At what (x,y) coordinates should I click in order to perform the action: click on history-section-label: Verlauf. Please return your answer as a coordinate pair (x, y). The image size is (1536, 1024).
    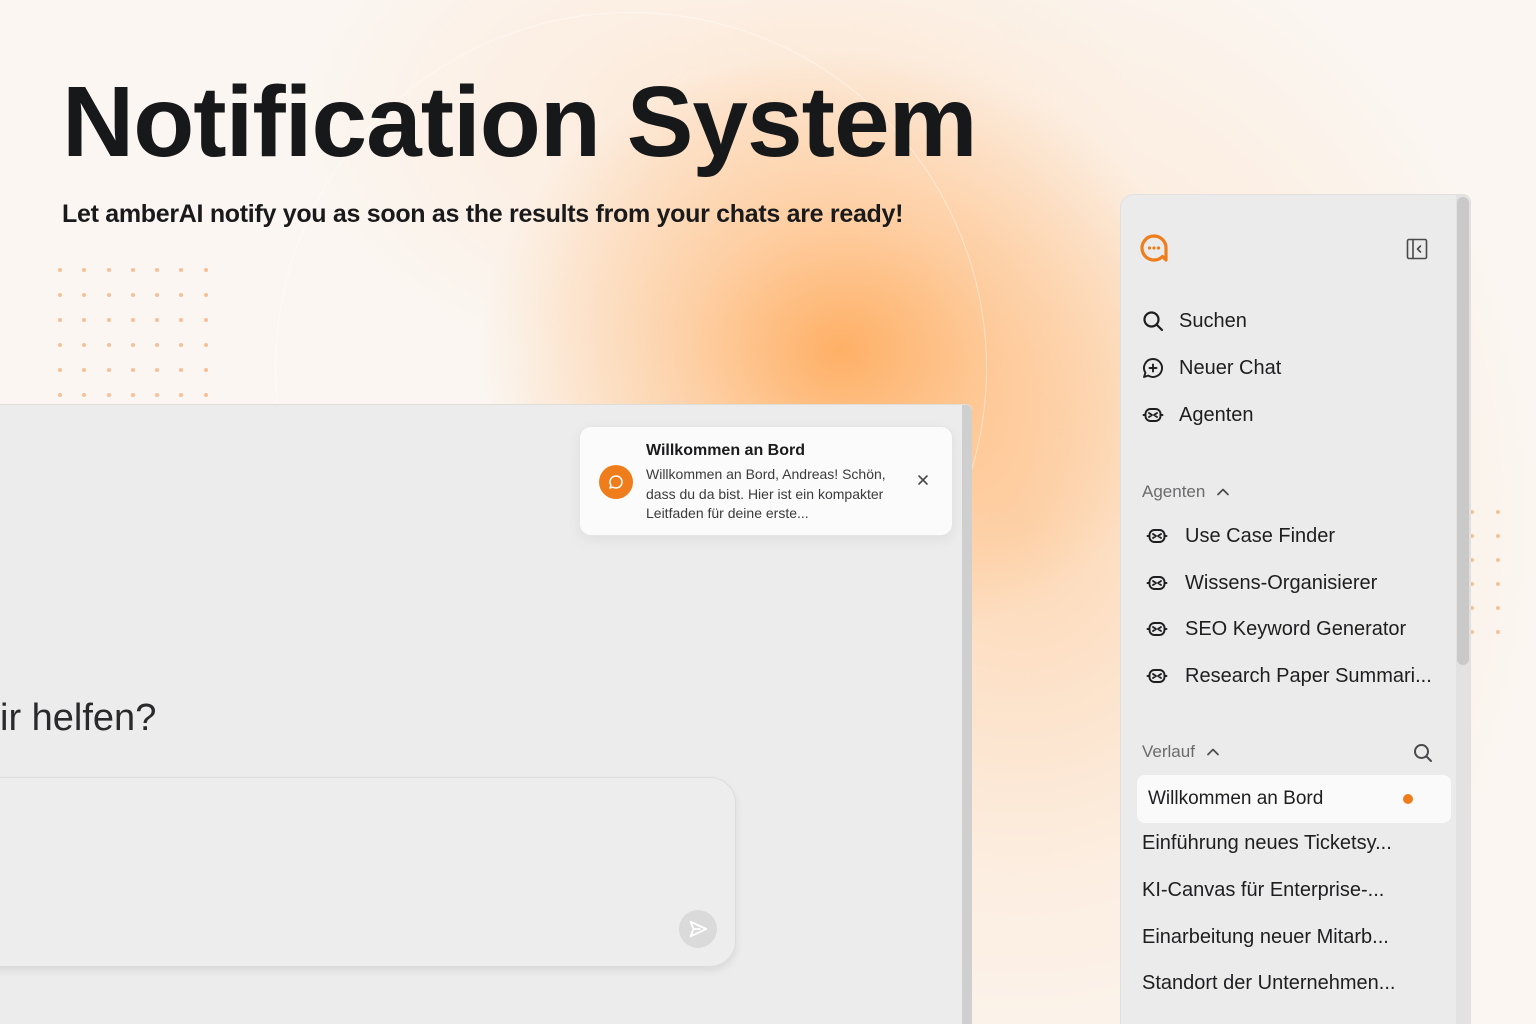
    Looking at the image, I should click on (1168, 751).